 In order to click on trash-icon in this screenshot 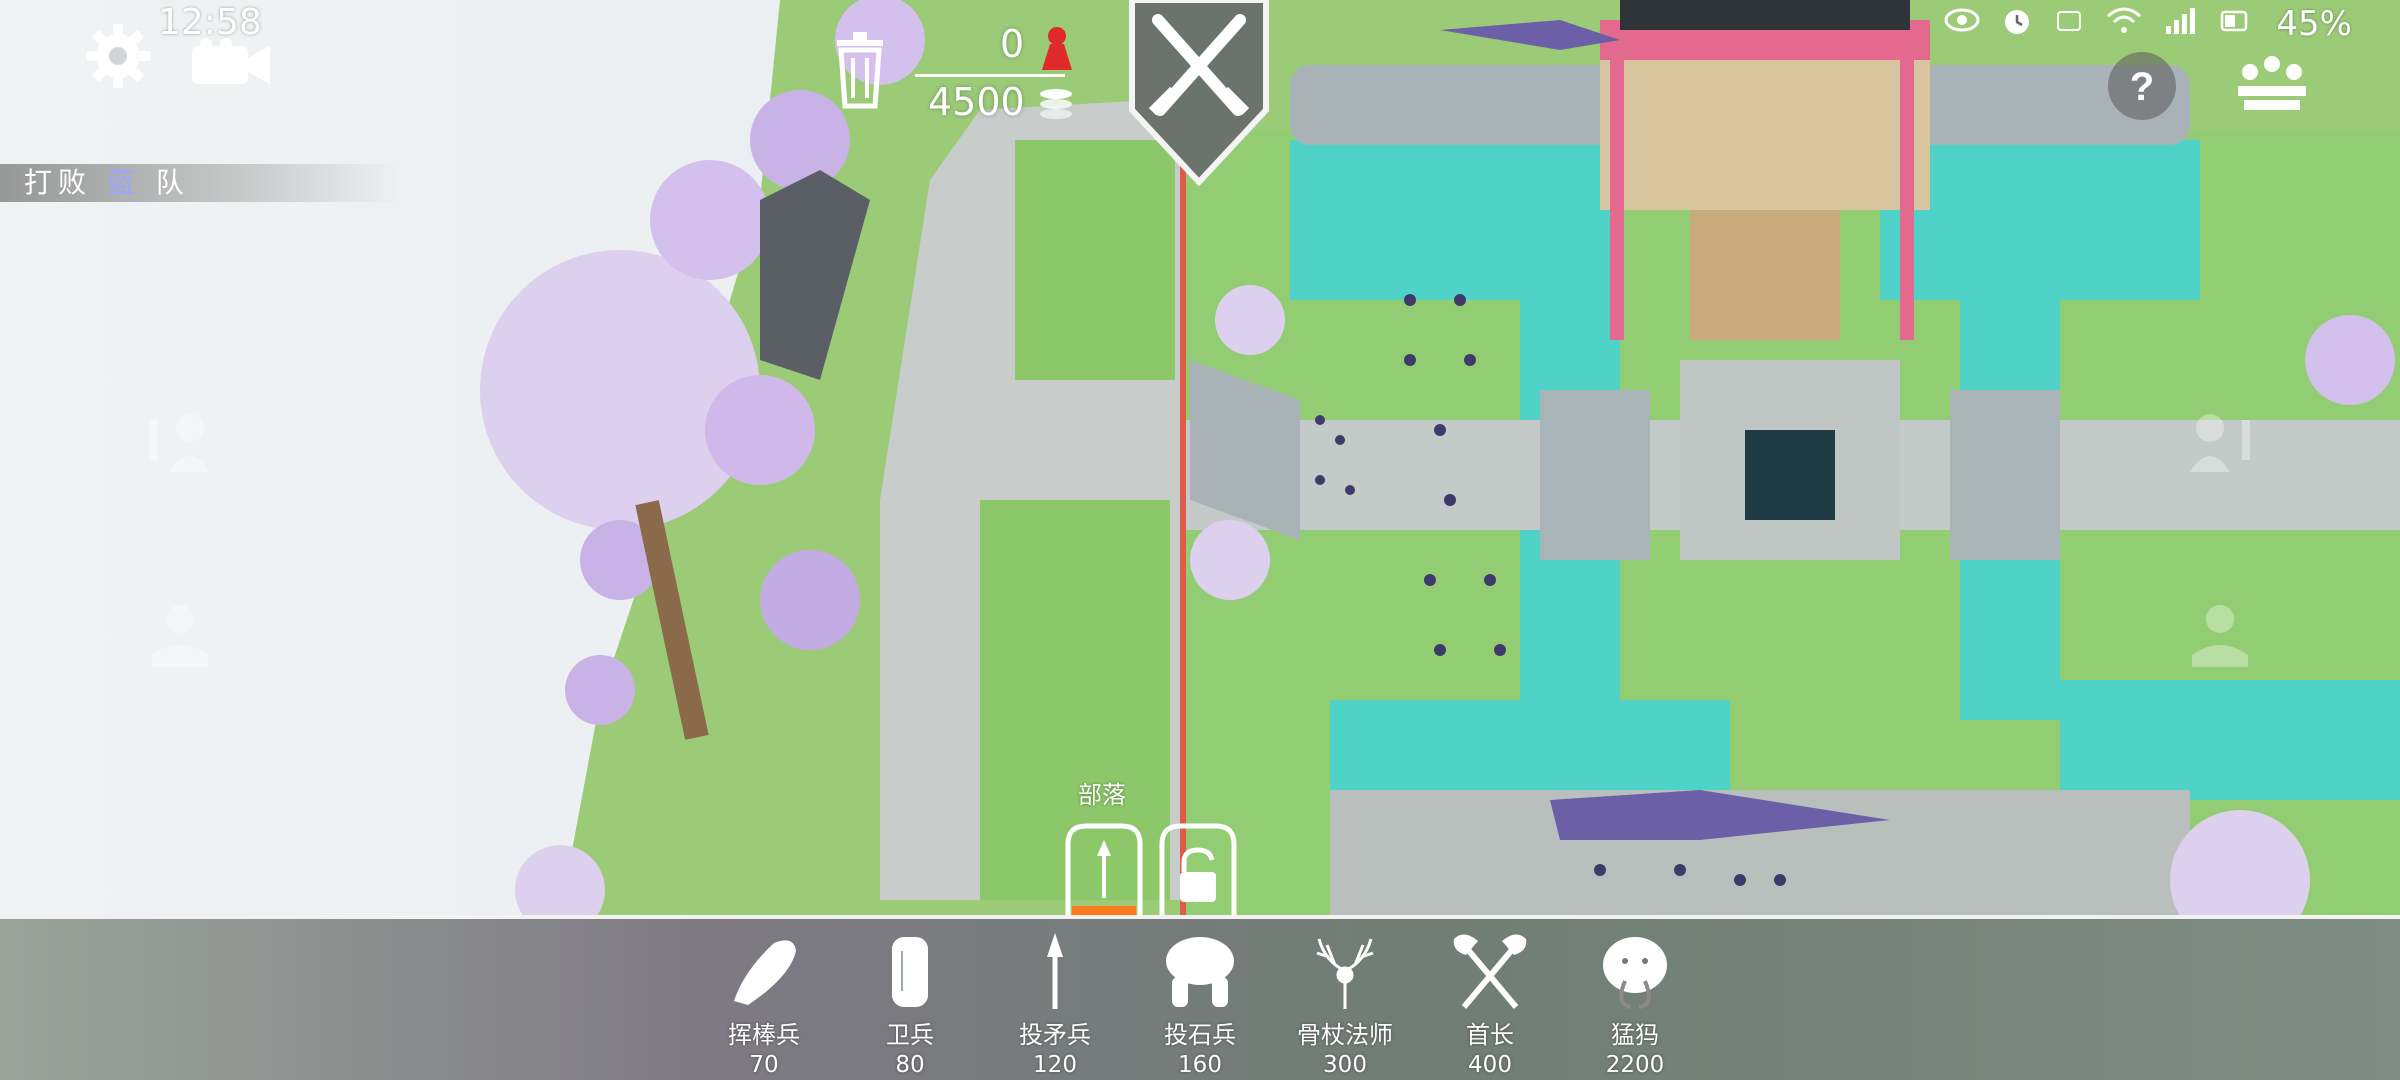, I will do `click(860, 70)`.